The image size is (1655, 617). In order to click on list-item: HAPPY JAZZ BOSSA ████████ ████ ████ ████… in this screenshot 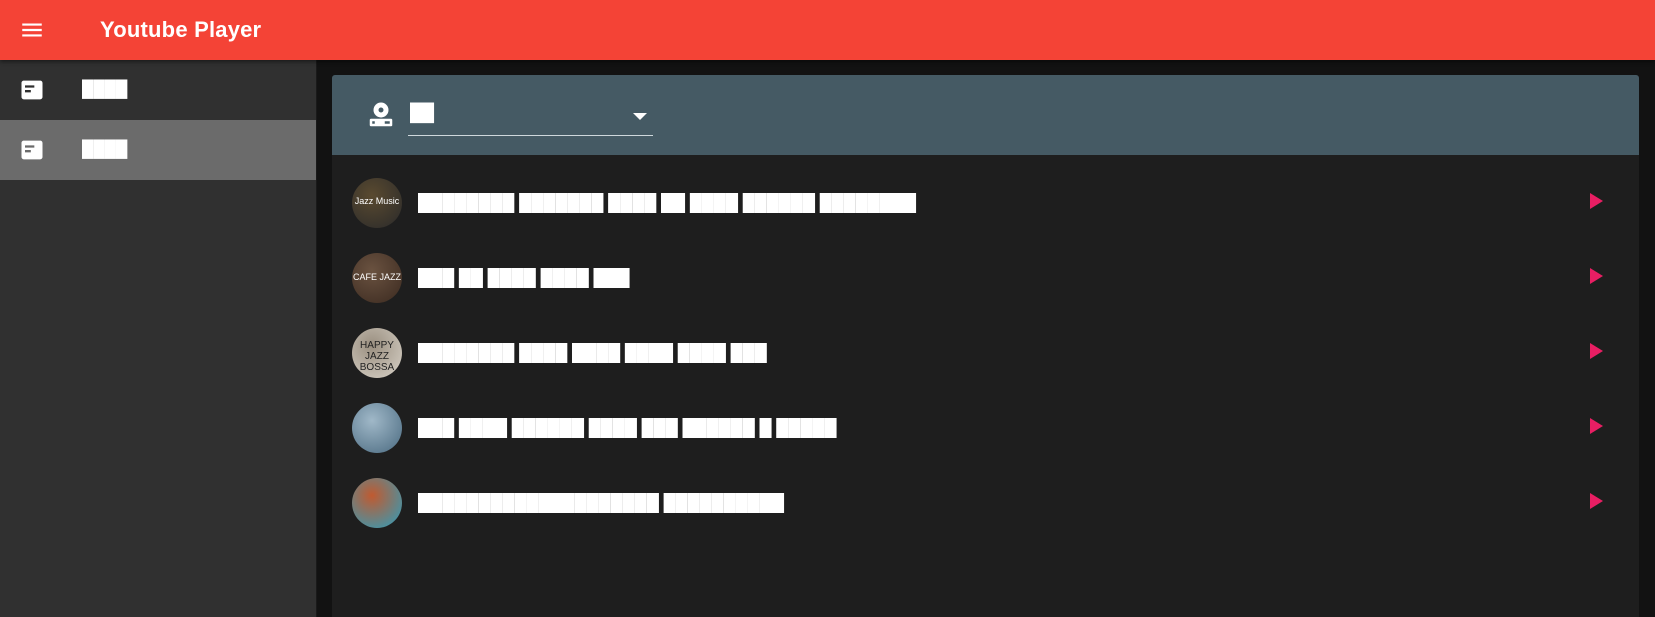, I will do `click(985, 352)`.